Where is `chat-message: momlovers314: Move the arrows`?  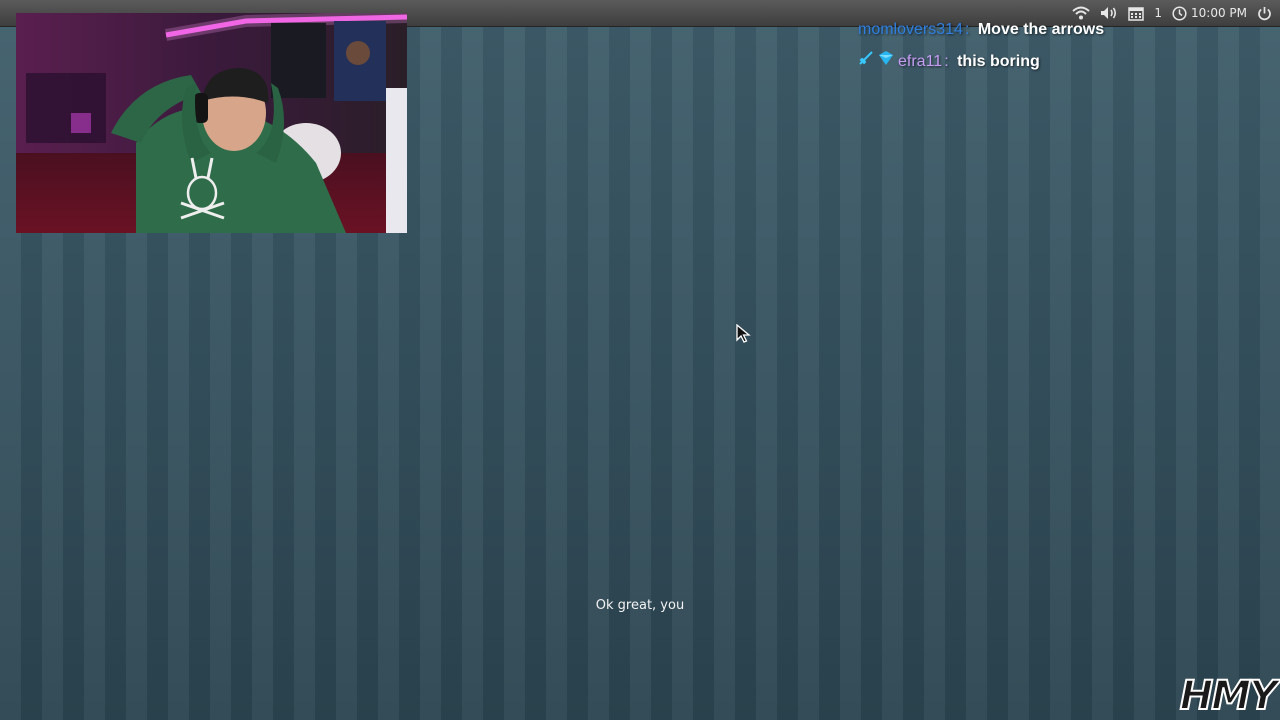
chat-message: momlovers314: Move the arrows is located at coordinates (1008, 30).